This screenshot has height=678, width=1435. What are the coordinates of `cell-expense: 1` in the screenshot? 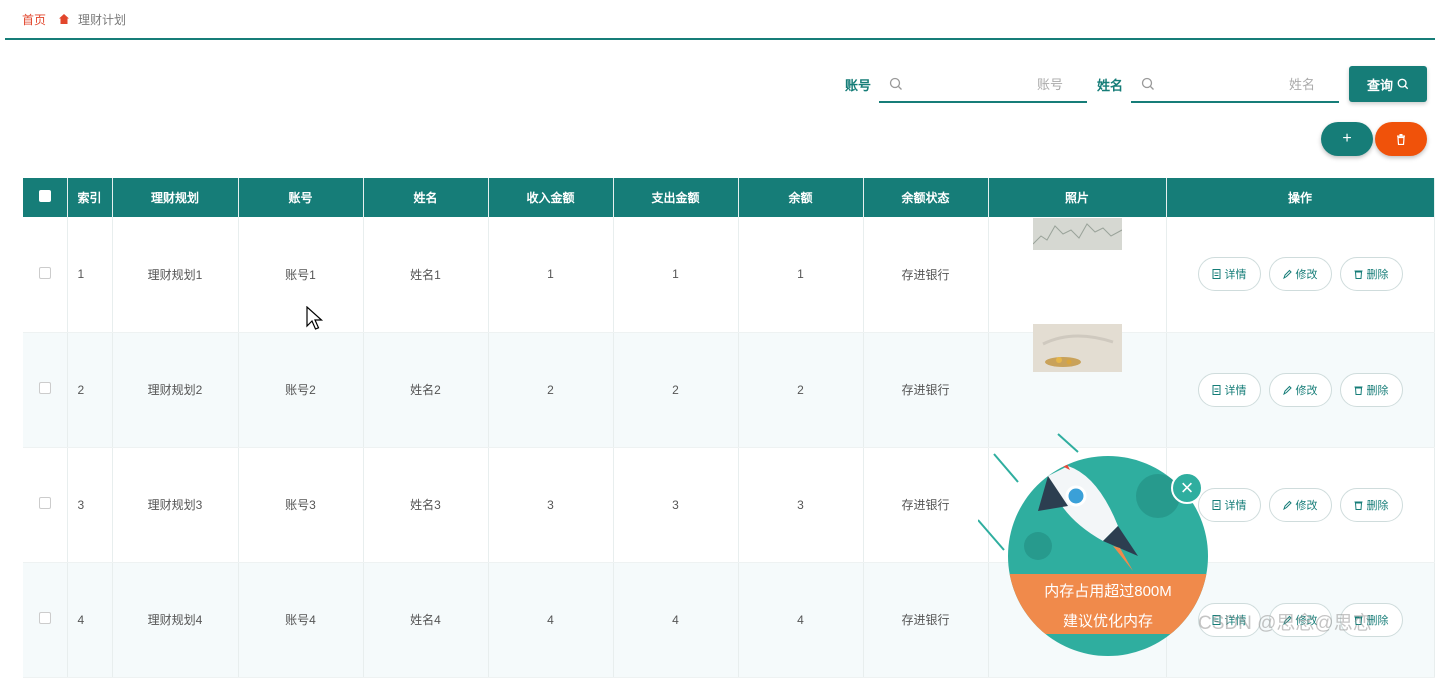 It's located at (676, 275).